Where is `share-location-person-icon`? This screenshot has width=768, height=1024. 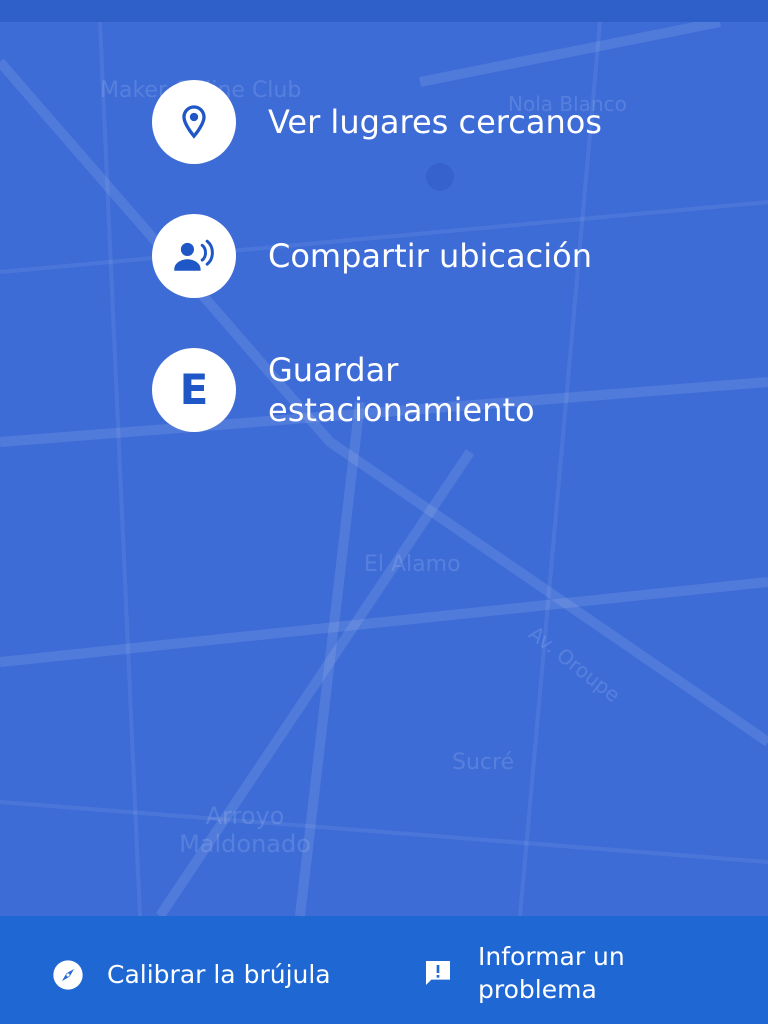 share-location-person-icon is located at coordinates (194, 255).